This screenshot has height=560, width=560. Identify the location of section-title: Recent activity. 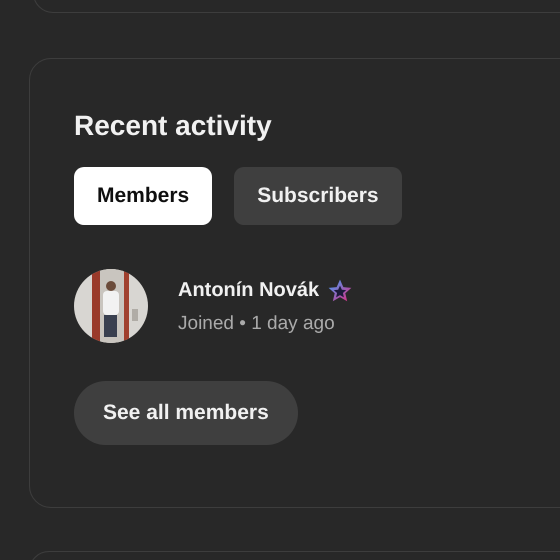
(173, 126).